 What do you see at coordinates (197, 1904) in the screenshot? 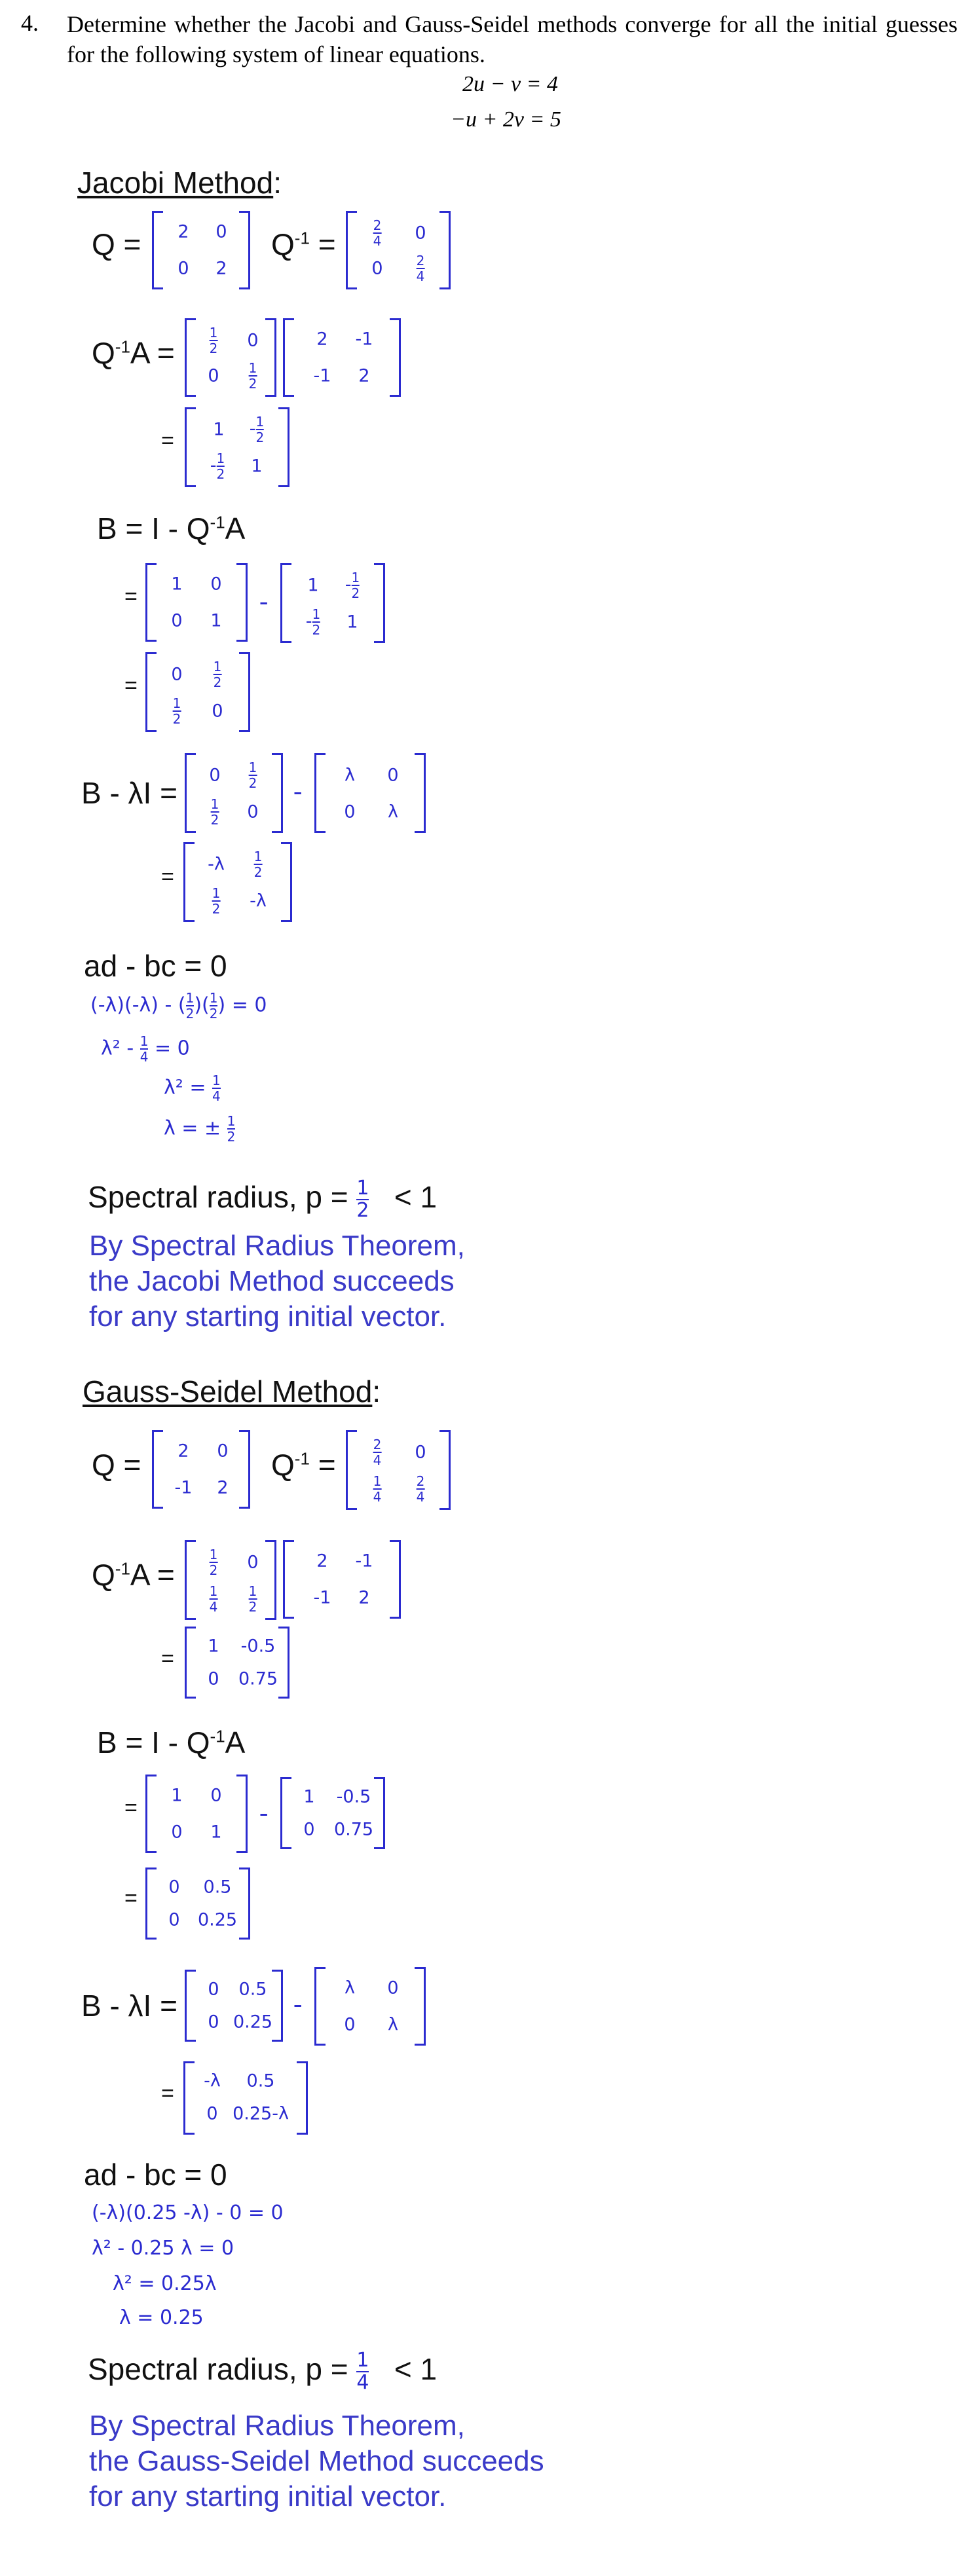
I see `gauss-b-result: 0 0.5 0 0.25` at bounding box center [197, 1904].